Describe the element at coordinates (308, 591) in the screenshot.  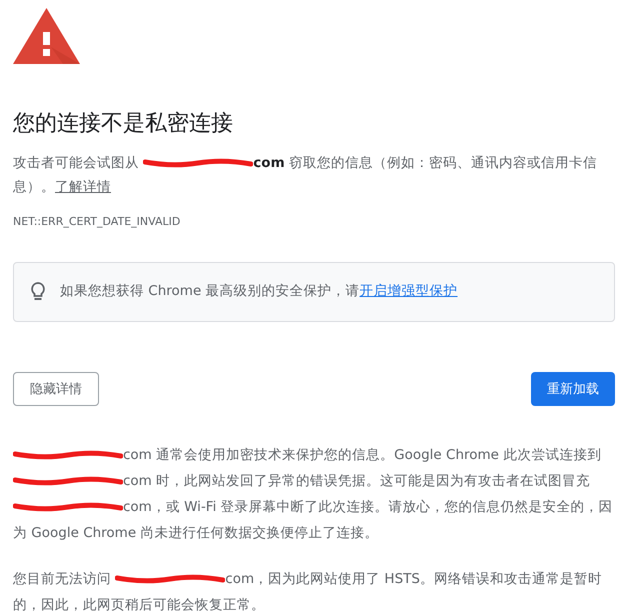
I see `details-text: 您目前无法访问 com，因为此网站使用了 HSTS。网络错误和攻击通常是暂时的，因此，此网页稍后可能会恢复正常。` at that location.